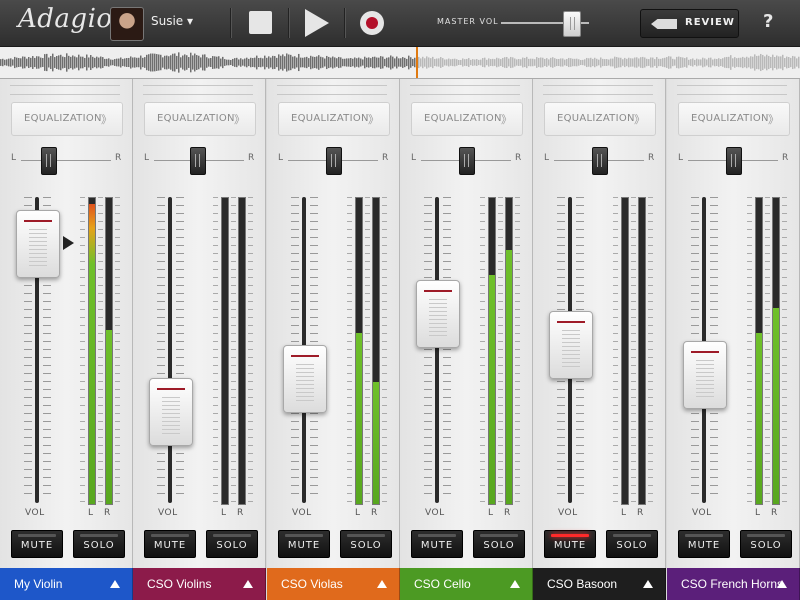 This screenshot has height=600, width=800. Describe the element at coordinates (624, 513) in the screenshot. I see `meter-left-label: L` at that location.